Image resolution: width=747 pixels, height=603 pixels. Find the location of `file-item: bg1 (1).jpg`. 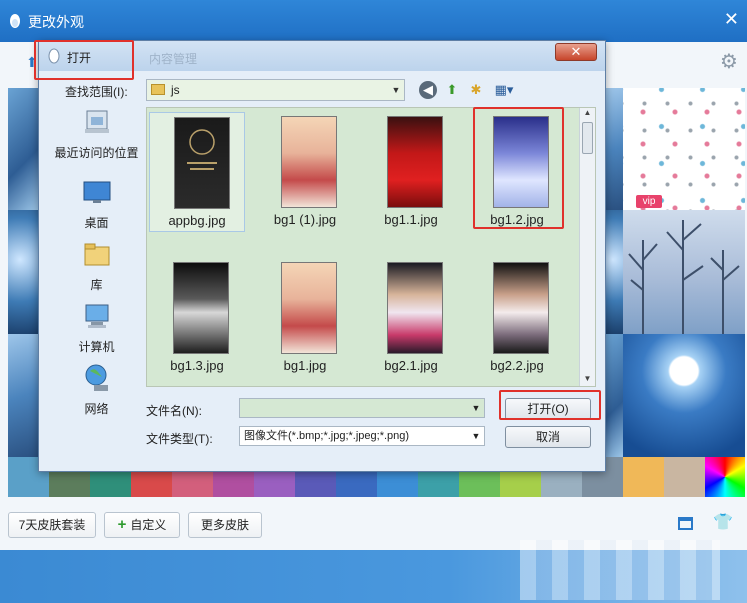

file-item: bg1 (1).jpg is located at coordinates (305, 172).